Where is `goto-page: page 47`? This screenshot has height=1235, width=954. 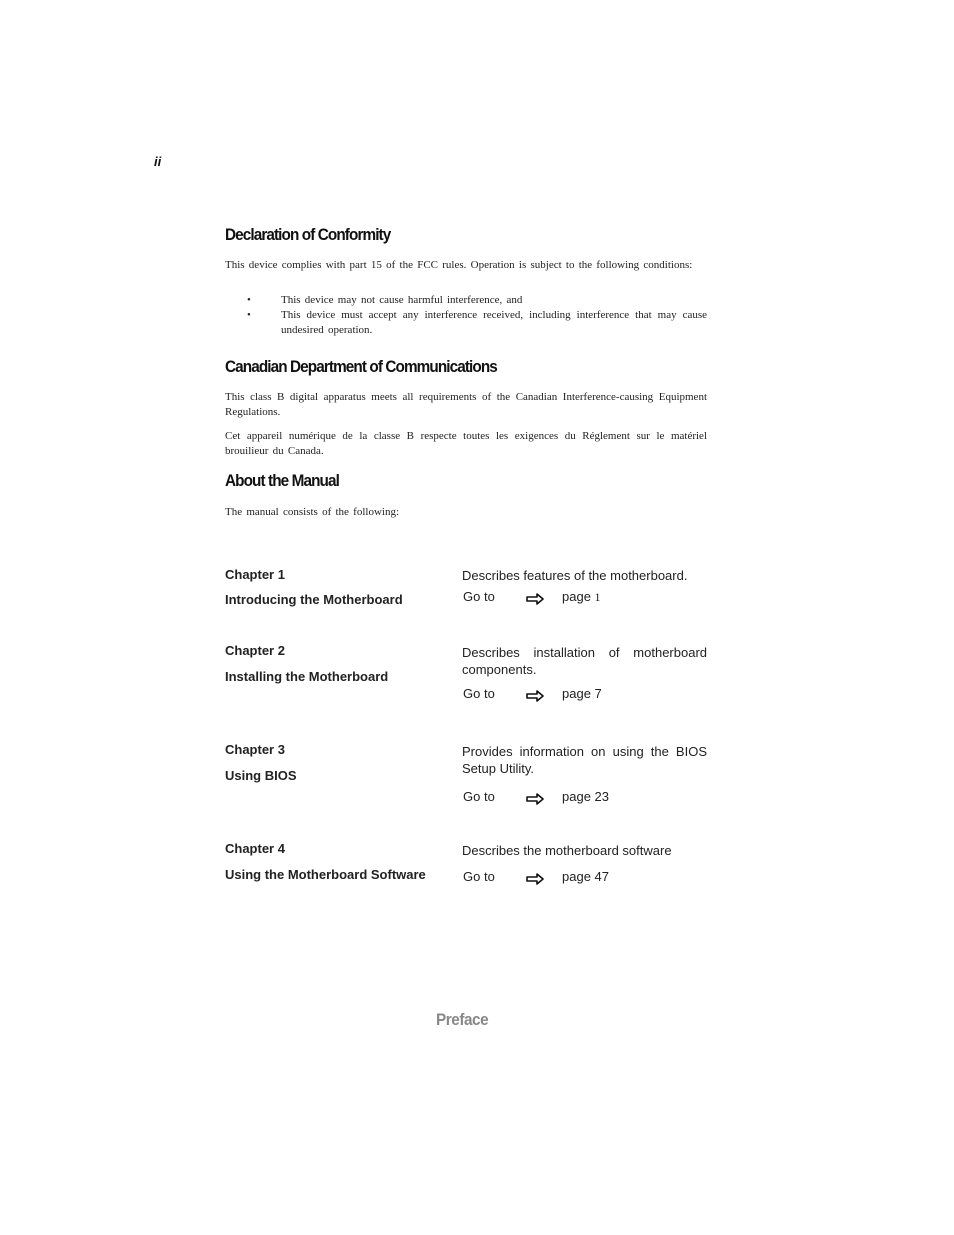
goto-page: page 47 is located at coordinates (585, 876).